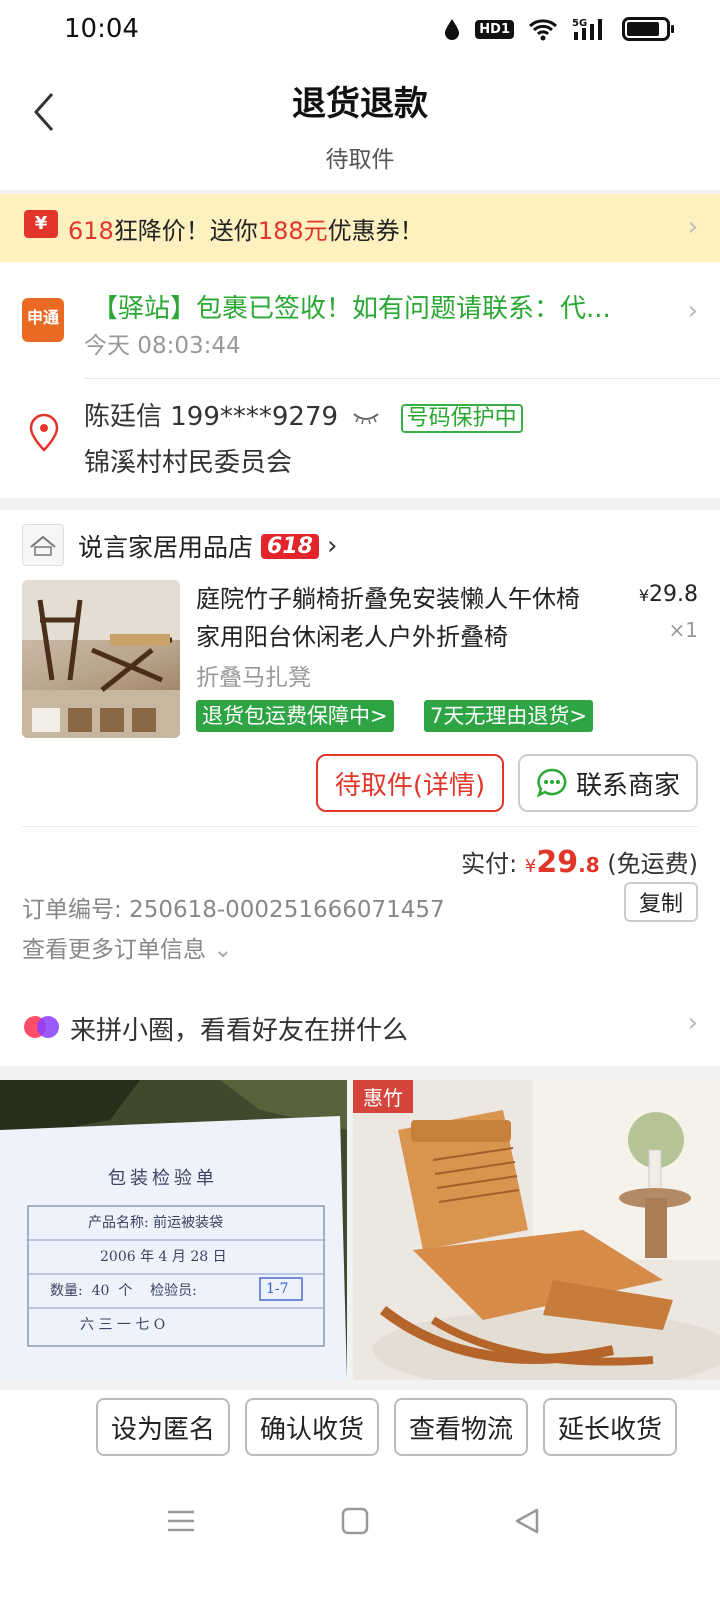 The height and width of the screenshot is (1612, 720). Describe the element at coordinates (608, 783) in the screenshot. I see `contact-seller-button: 联系商家` at that location.